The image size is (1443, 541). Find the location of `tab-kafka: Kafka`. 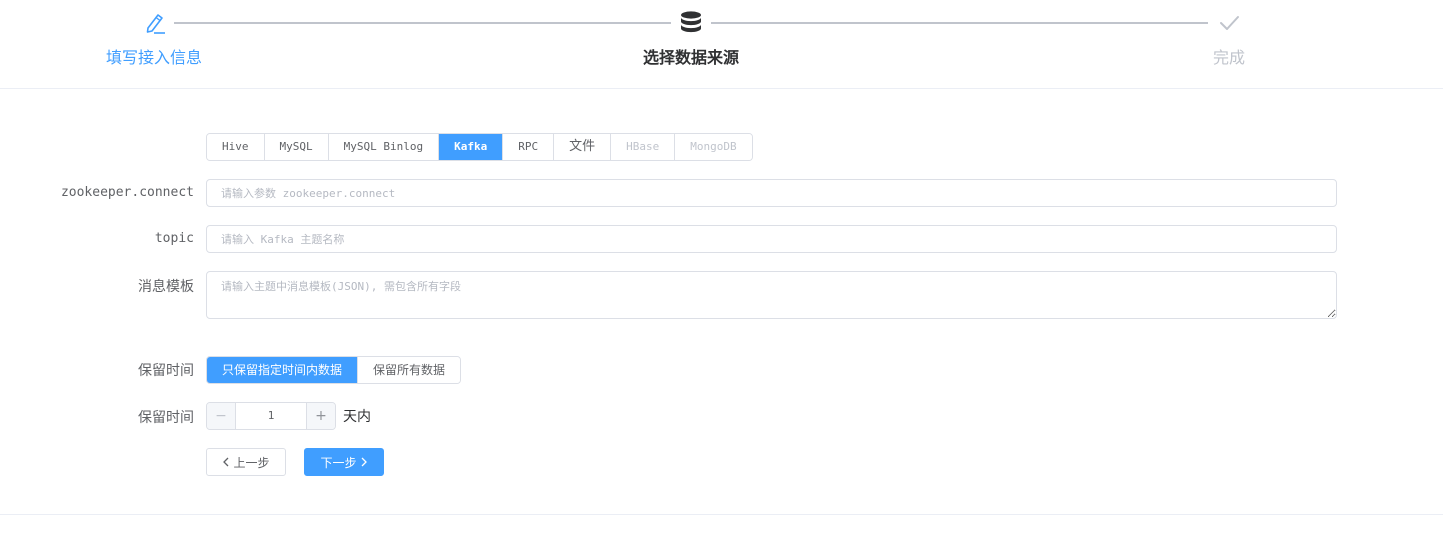

tab-kafka: Kafka is located at coordinates (471, 147).